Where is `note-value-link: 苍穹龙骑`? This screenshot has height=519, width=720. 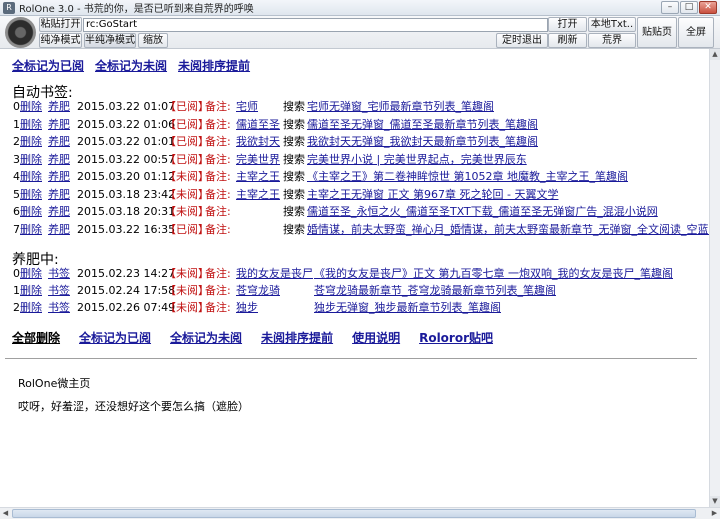
note-value-link: 苍穹龙骑 is located at coordinates (258, 291).